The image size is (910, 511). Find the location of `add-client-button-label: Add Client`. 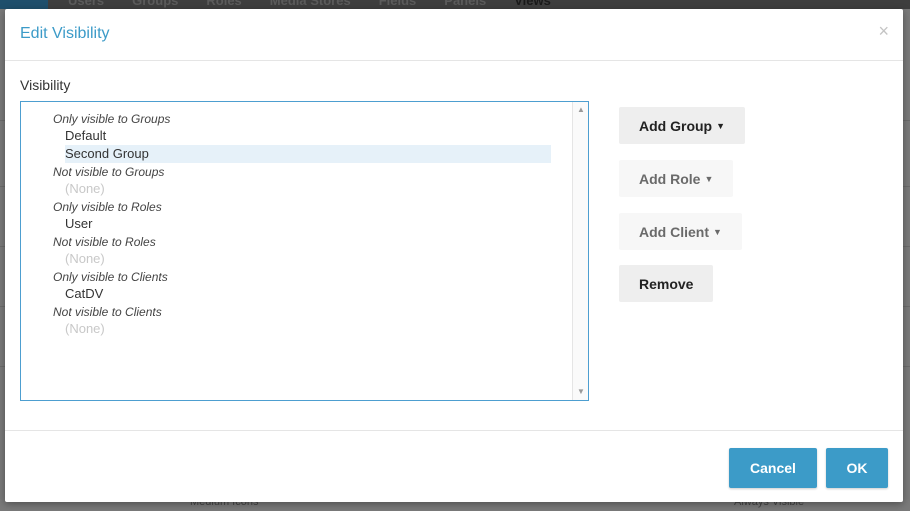

add-client-button-label: Add Client is located at coordinates (674, 231).